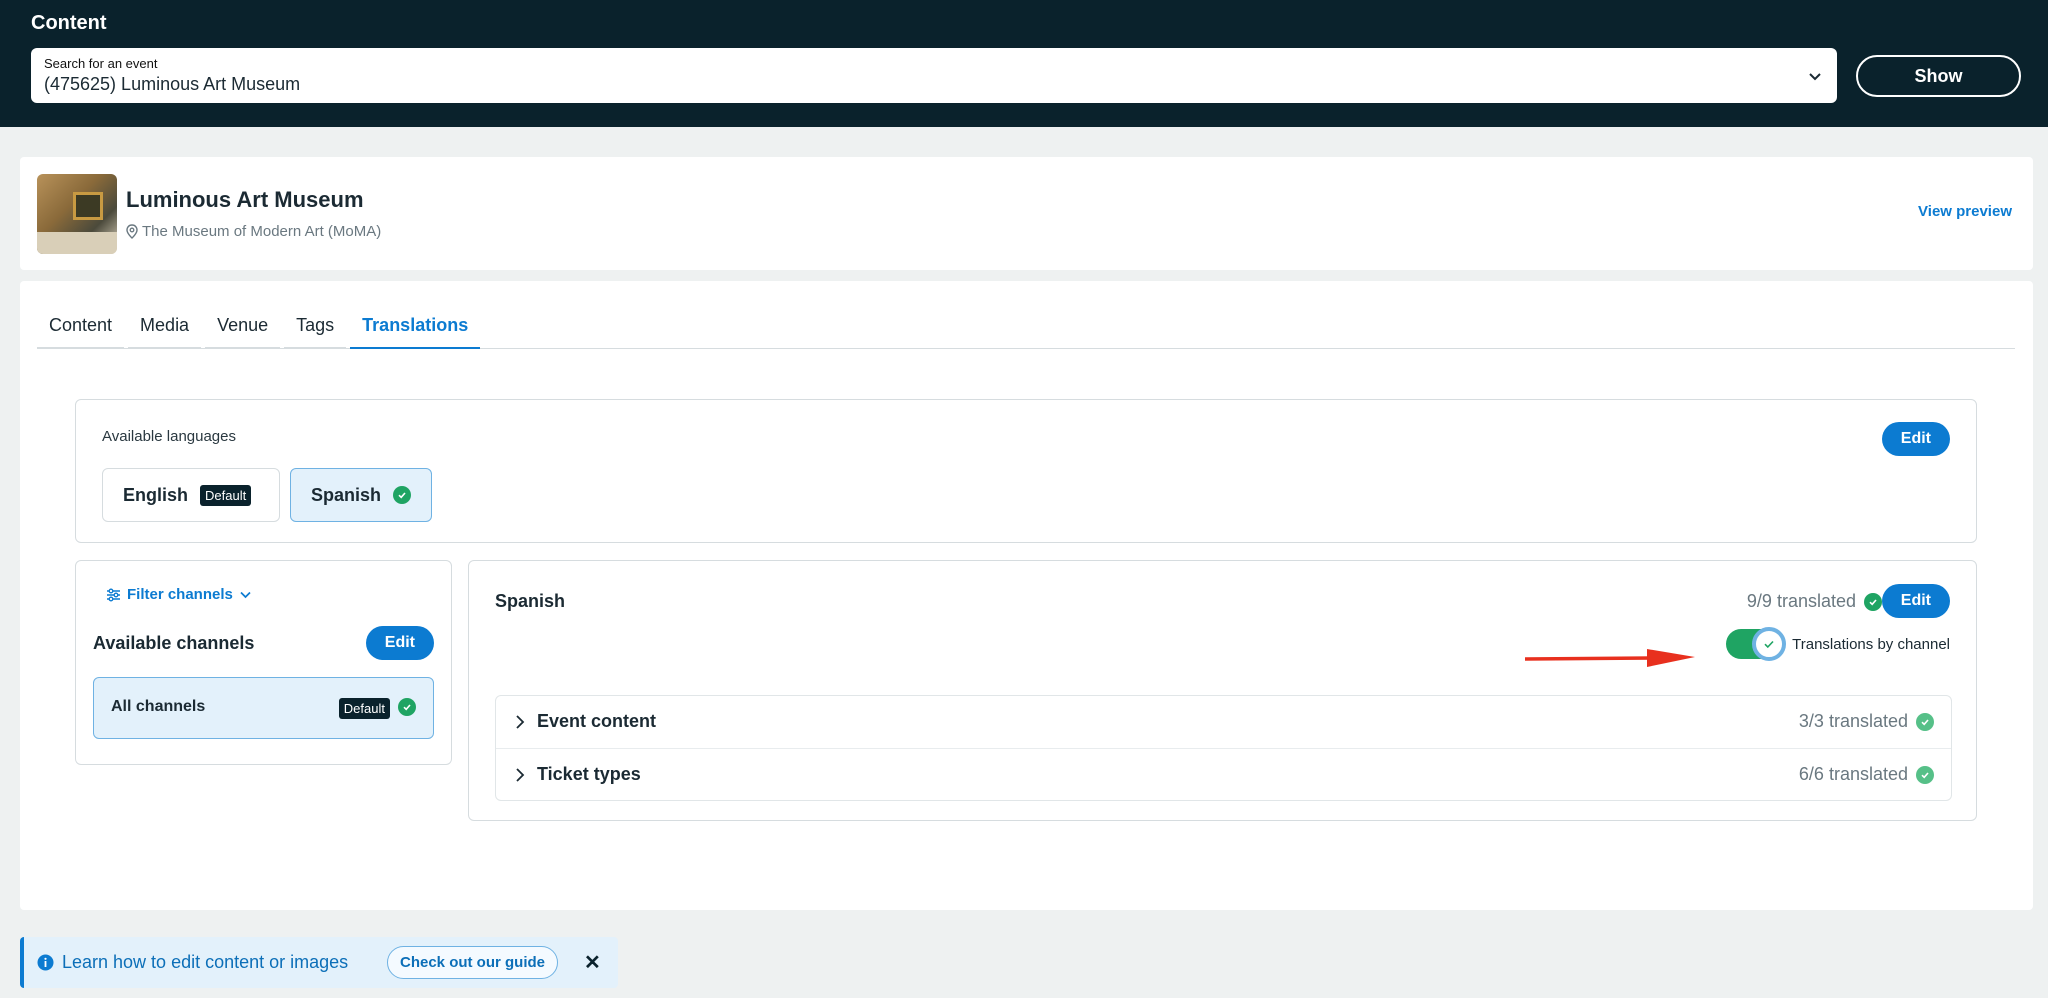 The width and height of the screenshot is (2048, 998). I want to click on translation-status: 9/9 translated, so click(1814, 601).